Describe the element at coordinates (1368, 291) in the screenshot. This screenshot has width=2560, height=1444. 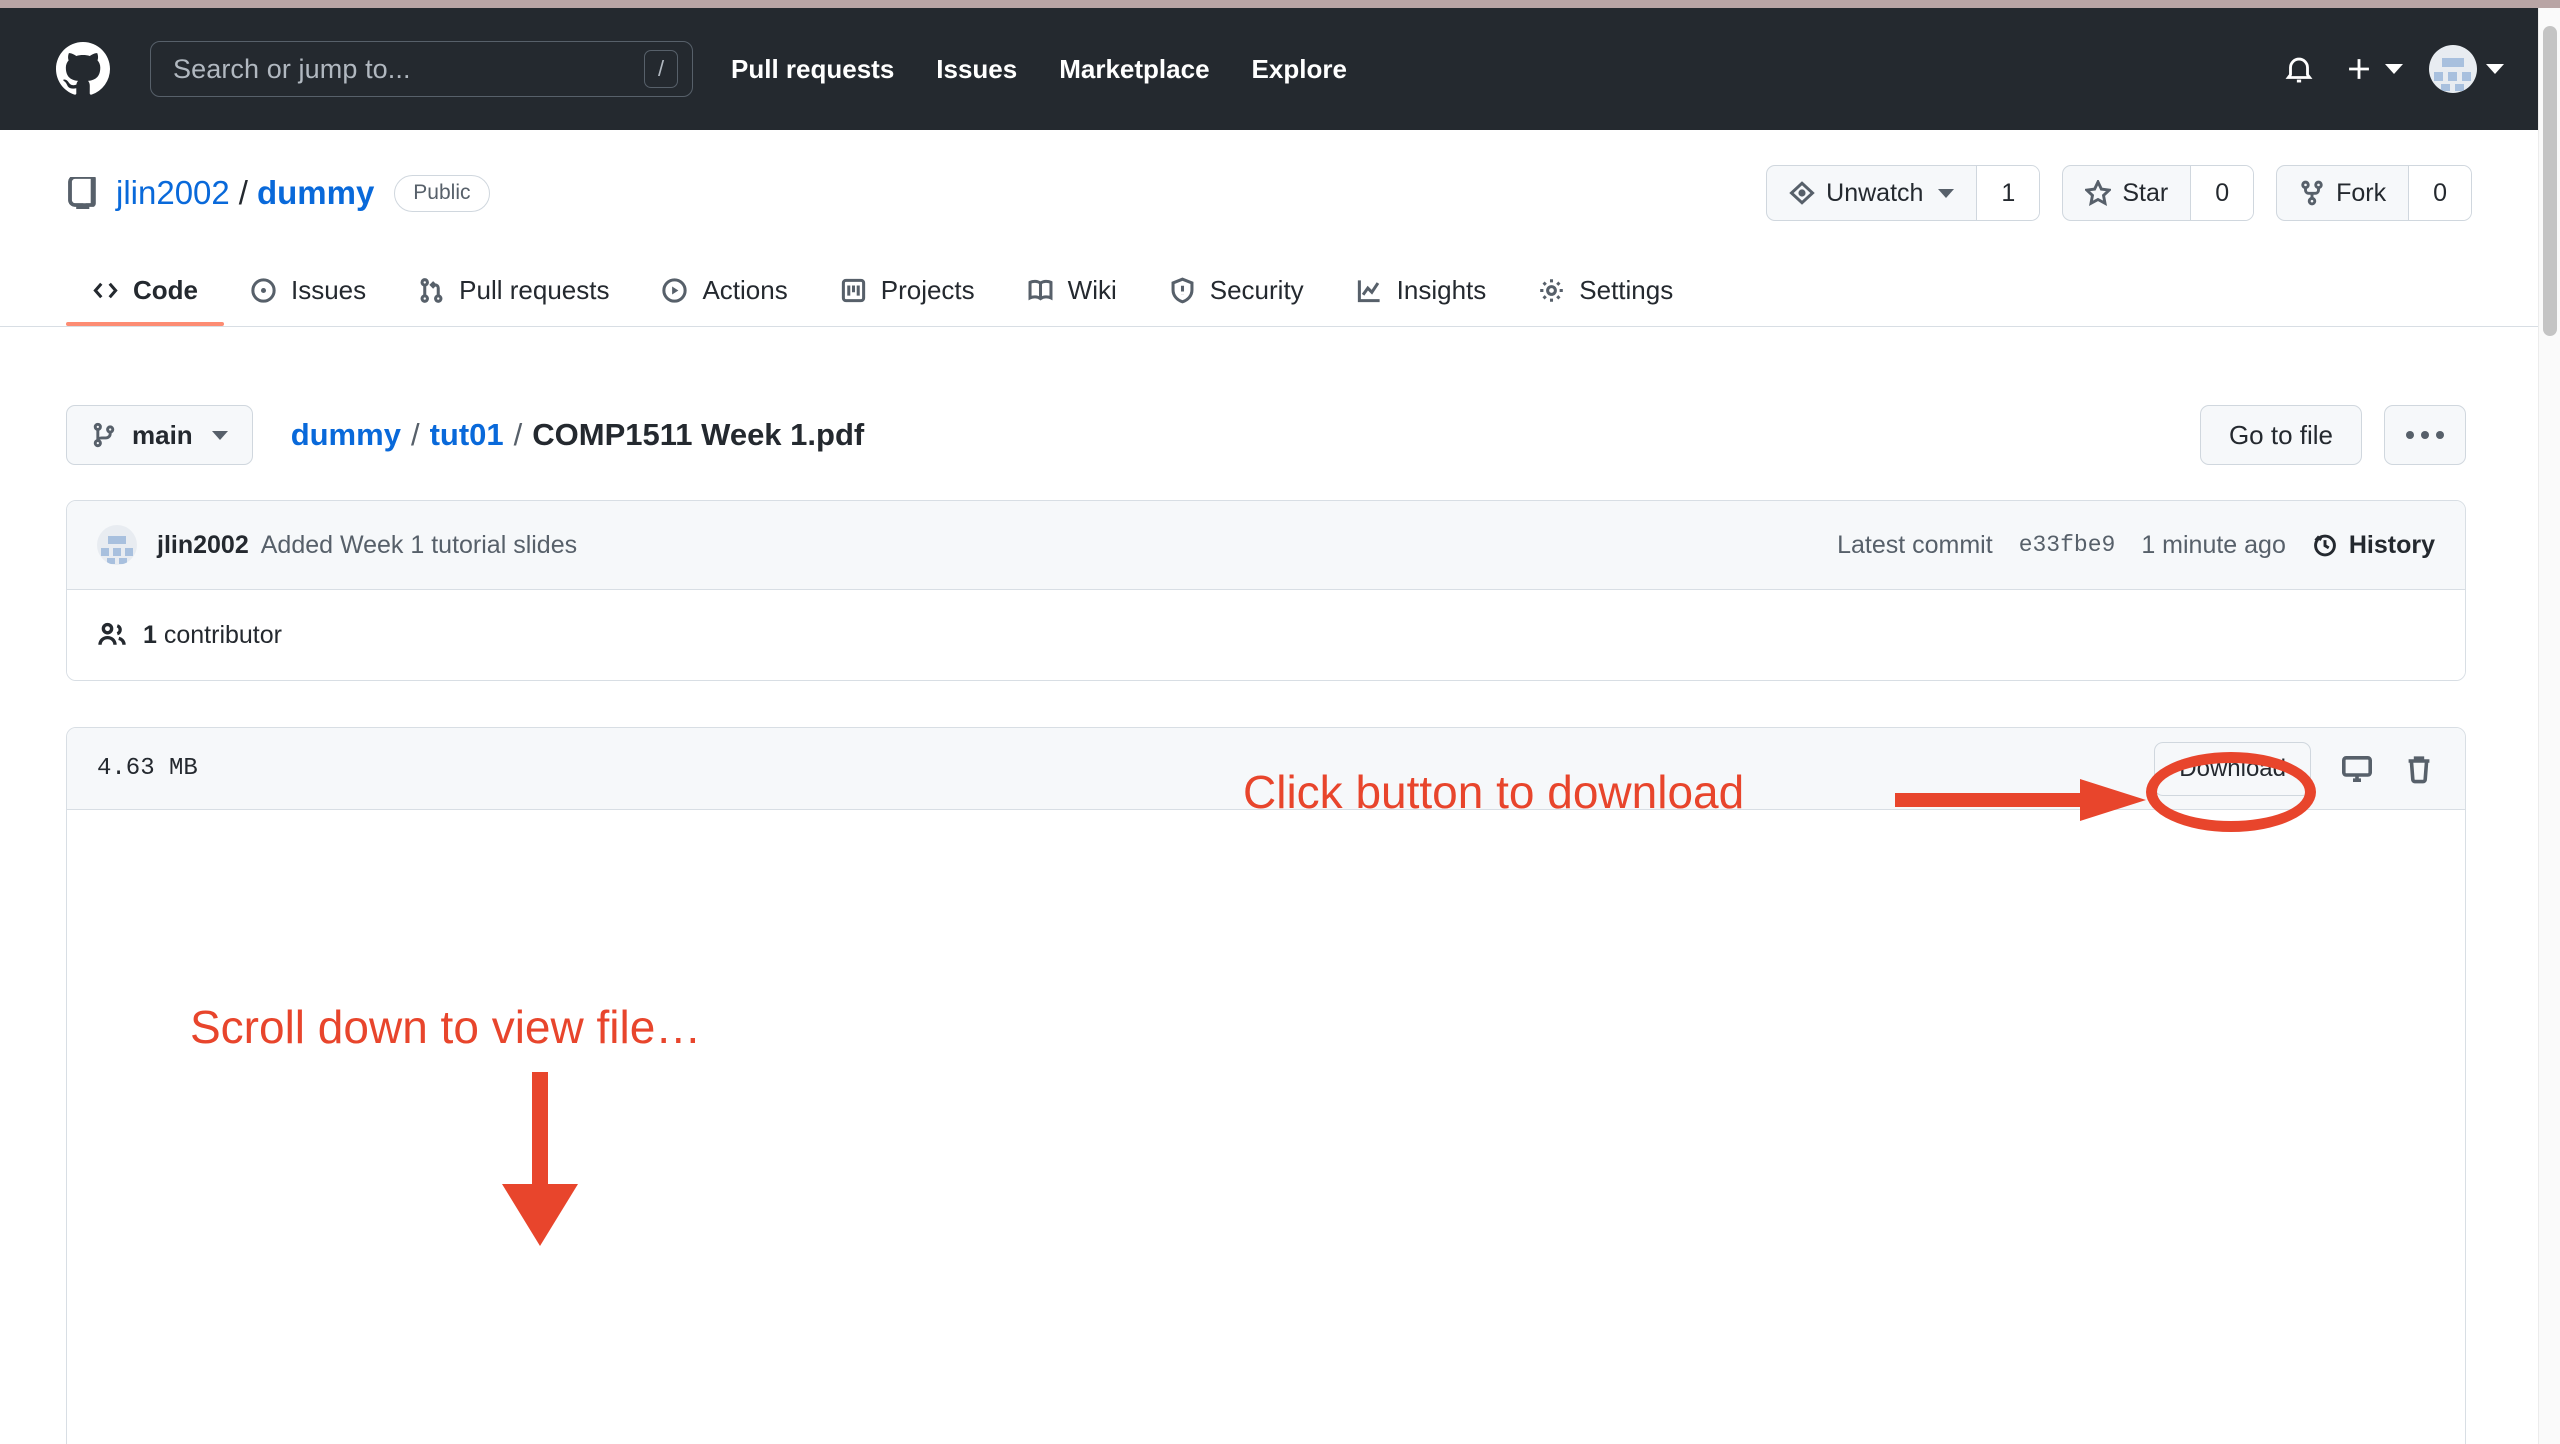
I see `graph-icon` at that location.